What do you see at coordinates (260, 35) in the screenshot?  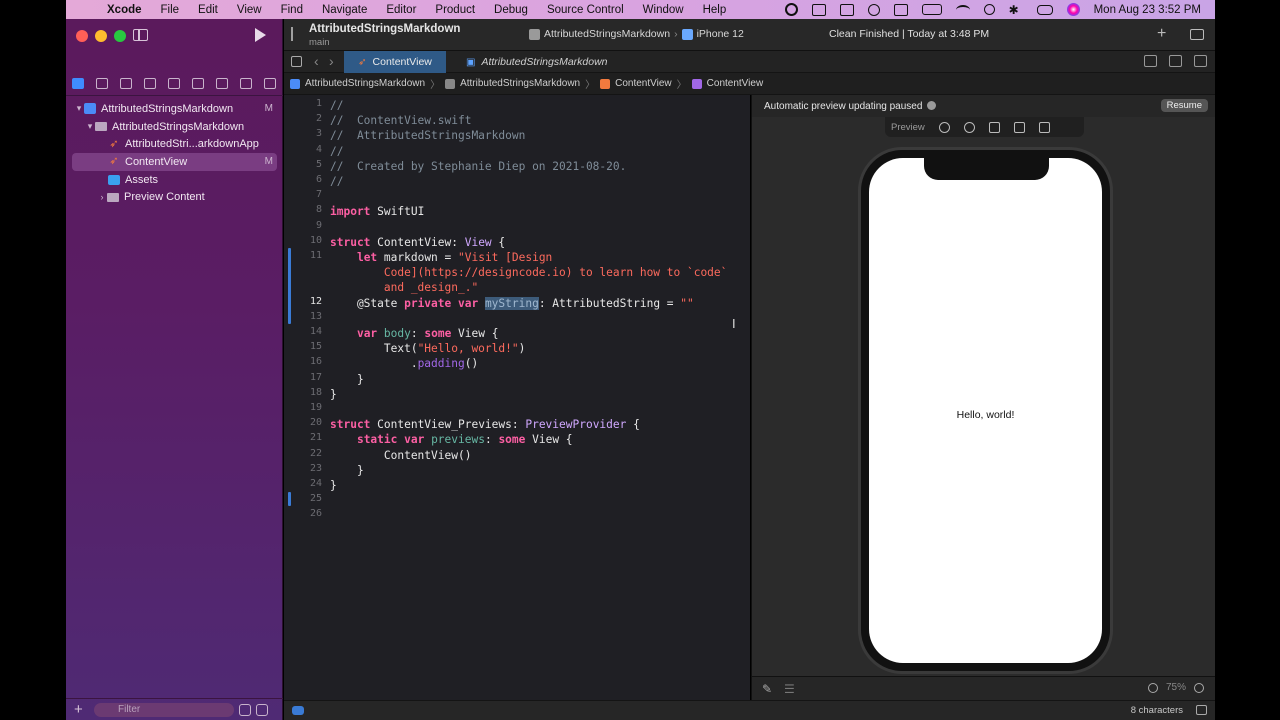 I see `run-button` at bounding box center [260, 35].